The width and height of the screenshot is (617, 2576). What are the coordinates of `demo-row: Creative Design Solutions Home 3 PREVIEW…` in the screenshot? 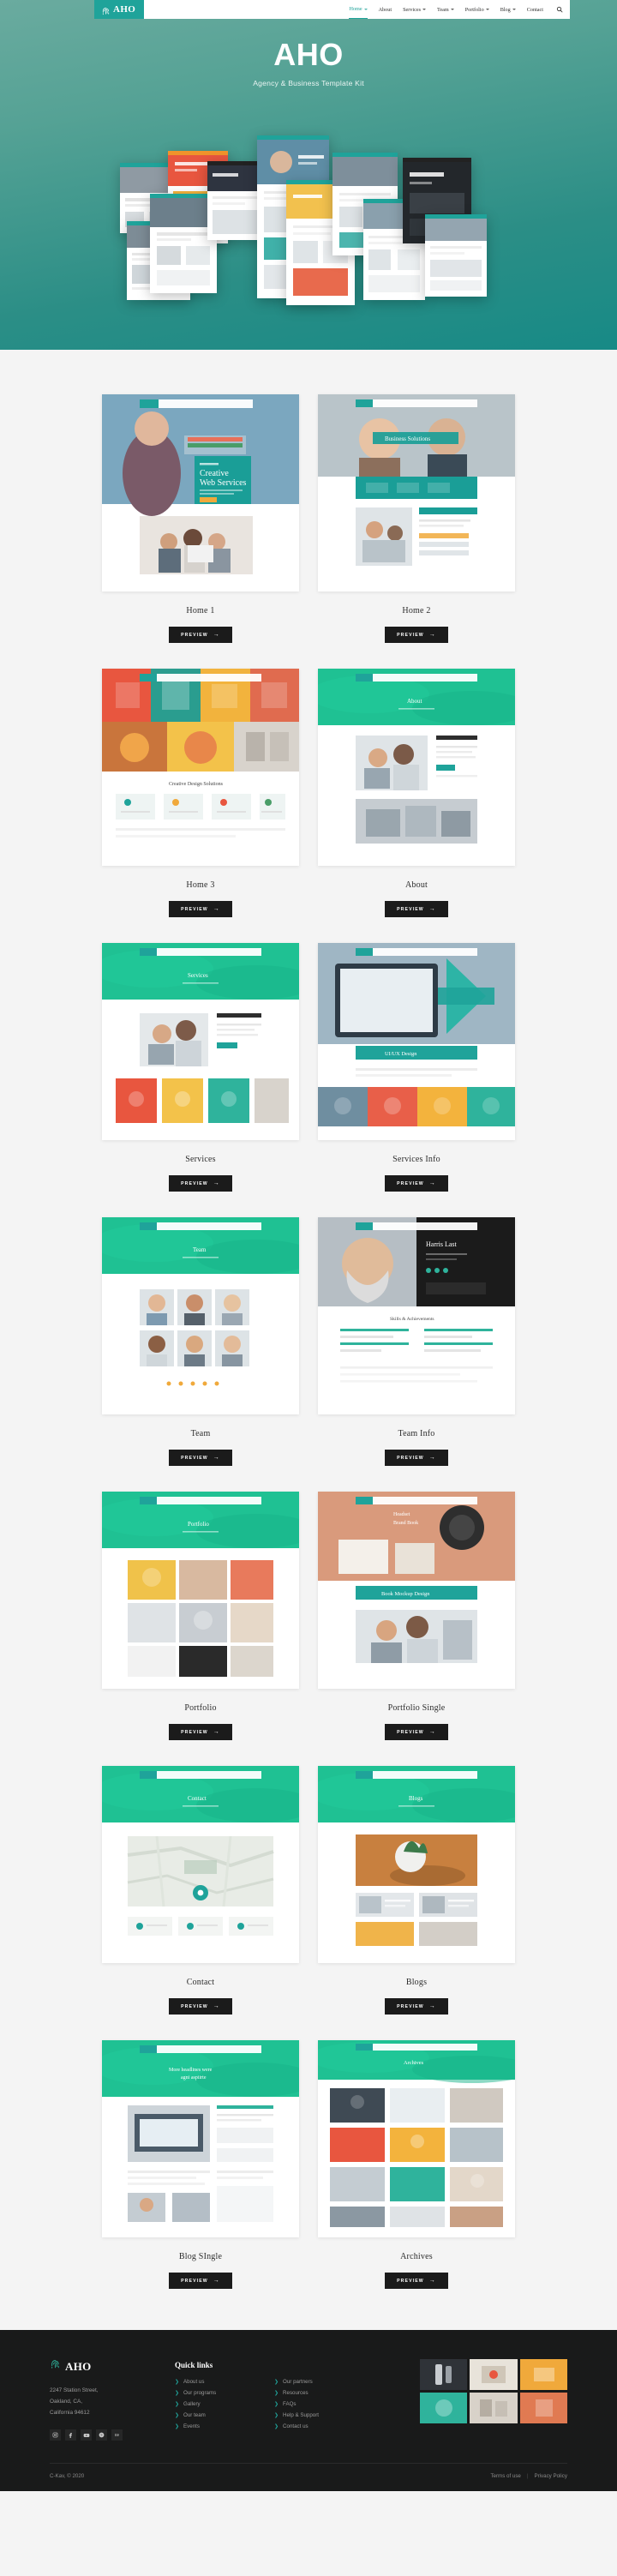 It's located at (308, 793).